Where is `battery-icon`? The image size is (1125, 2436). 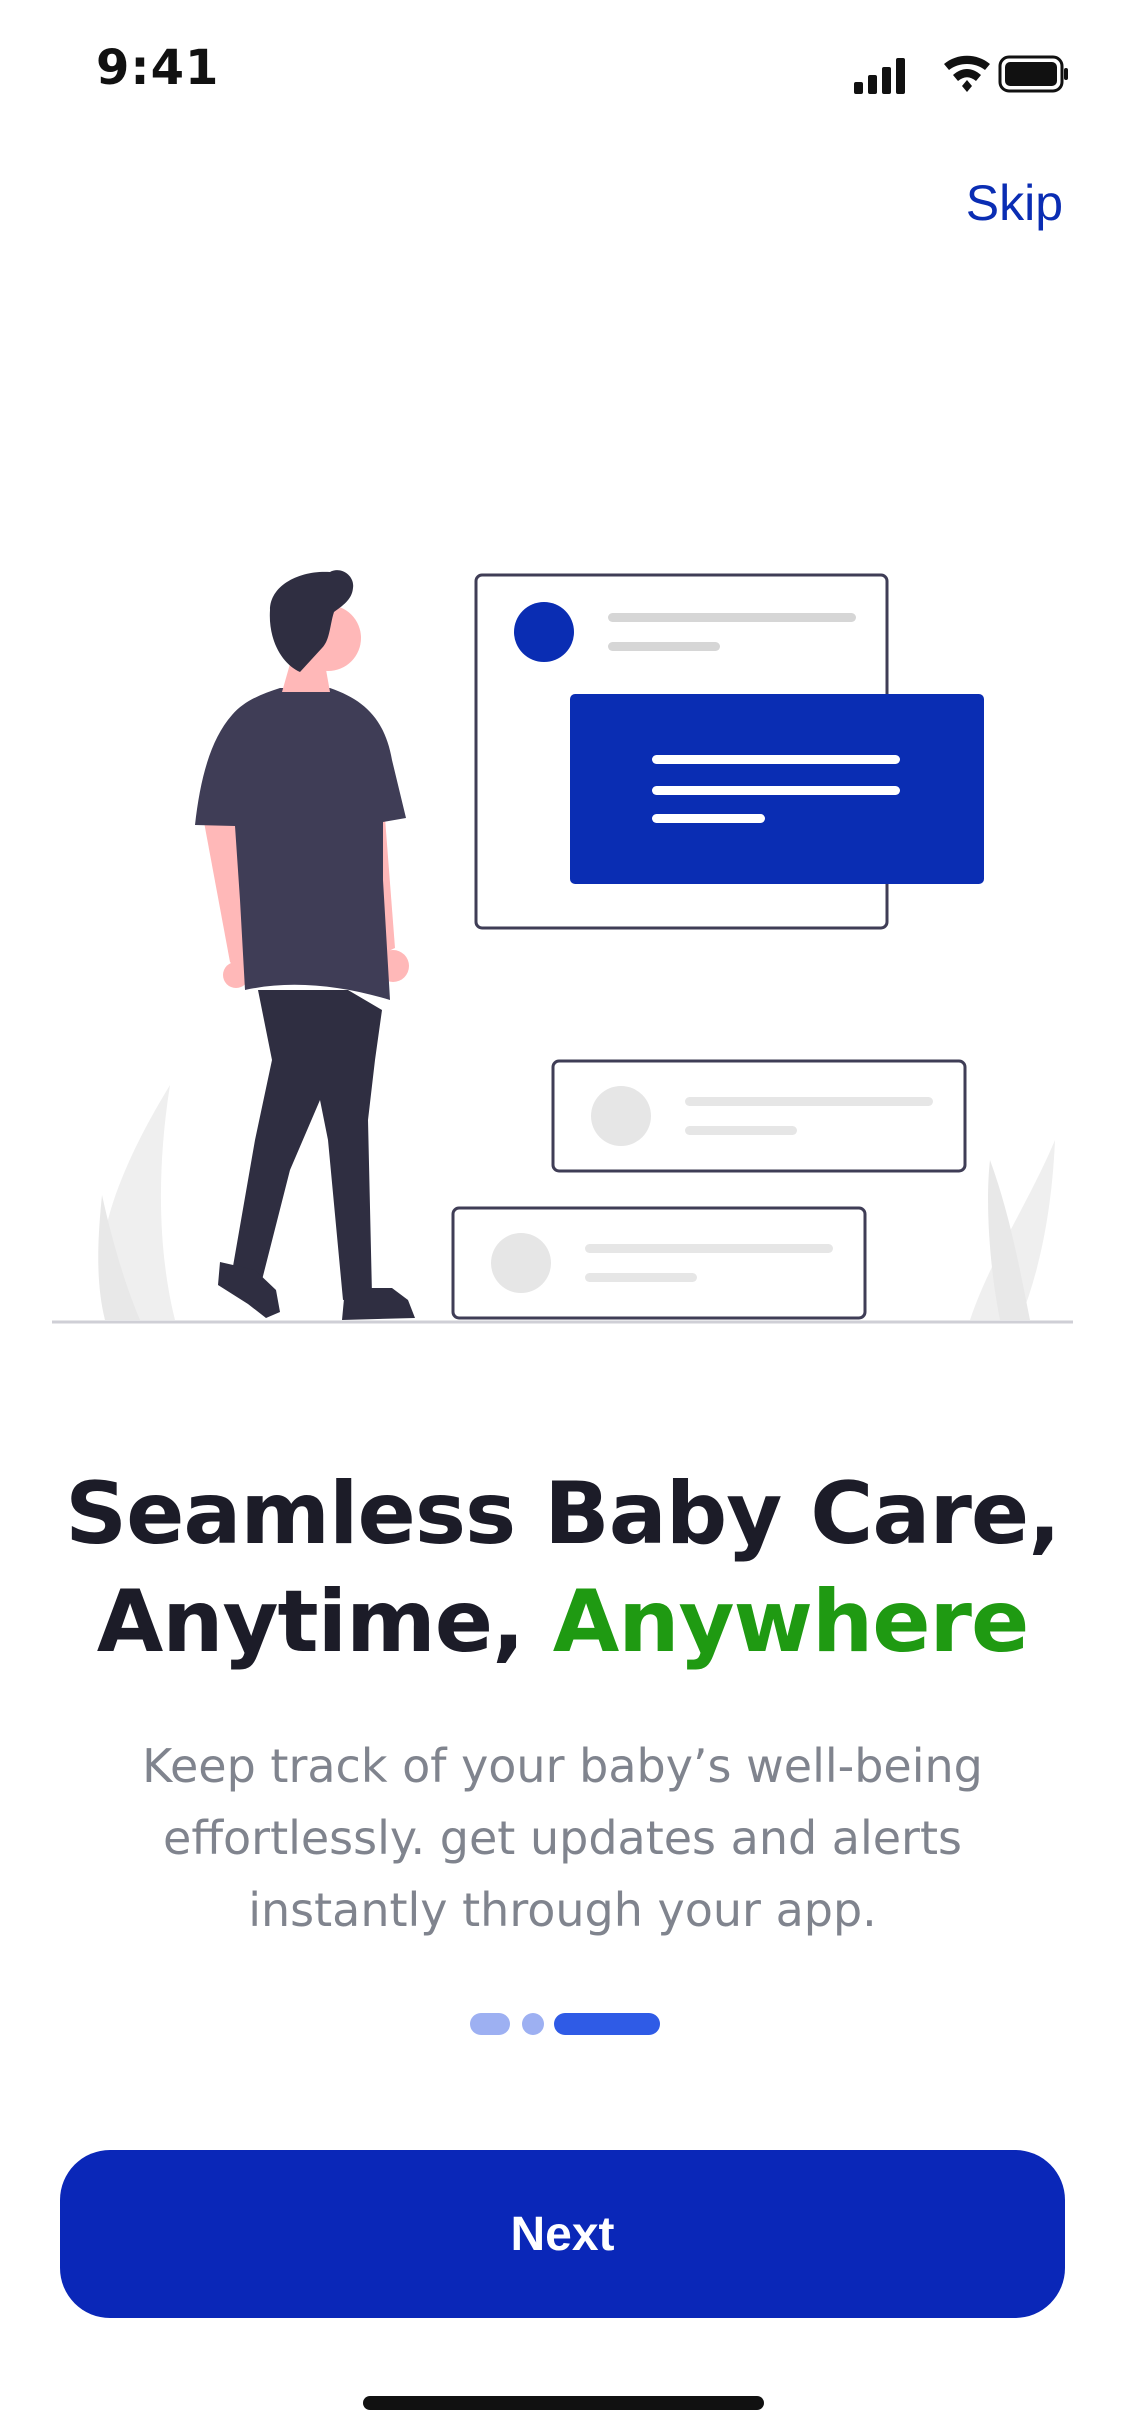 battery-icon is located at coordinates (1033, 74).